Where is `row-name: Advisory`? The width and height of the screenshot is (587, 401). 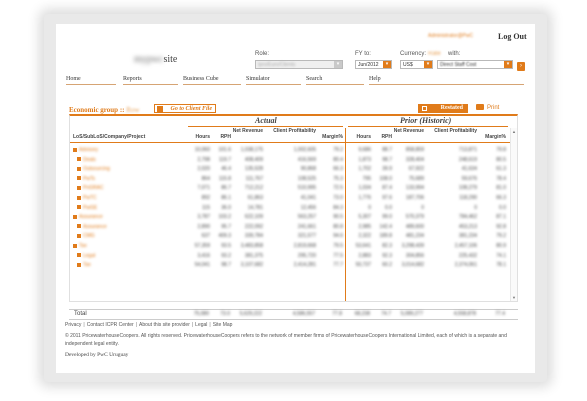 row-name: Advisory is located at coordinates (85, 150).